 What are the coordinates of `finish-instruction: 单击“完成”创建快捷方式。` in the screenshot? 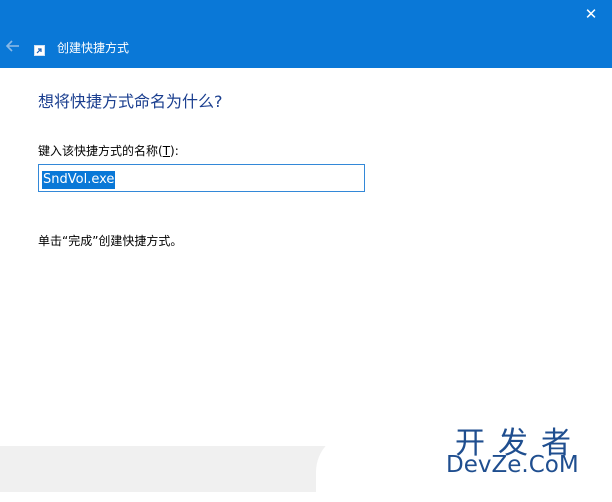 It's located at (110, 241).